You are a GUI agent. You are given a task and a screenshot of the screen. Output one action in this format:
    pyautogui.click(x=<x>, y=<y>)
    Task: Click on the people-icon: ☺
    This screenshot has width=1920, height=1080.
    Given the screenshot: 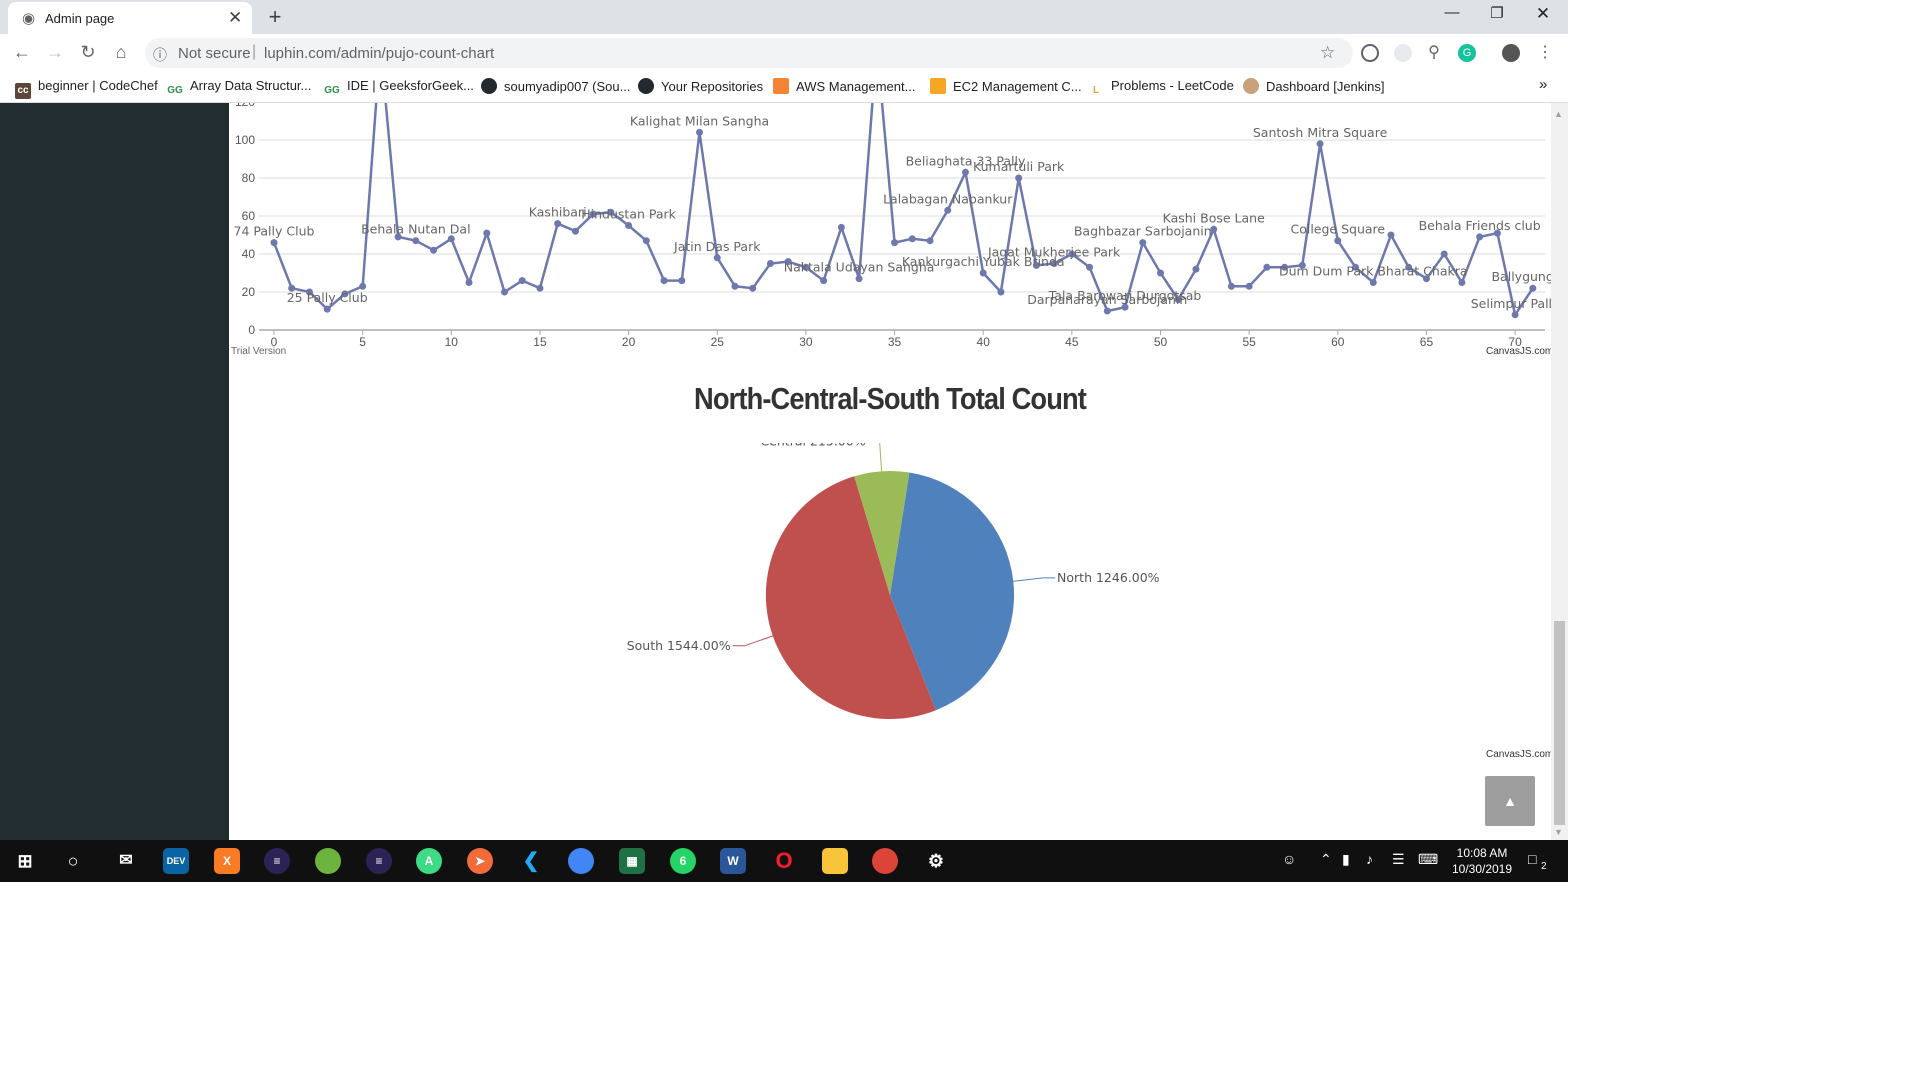 What is the action you would take?
    pyautogui.click(x=1289, y=859)
    